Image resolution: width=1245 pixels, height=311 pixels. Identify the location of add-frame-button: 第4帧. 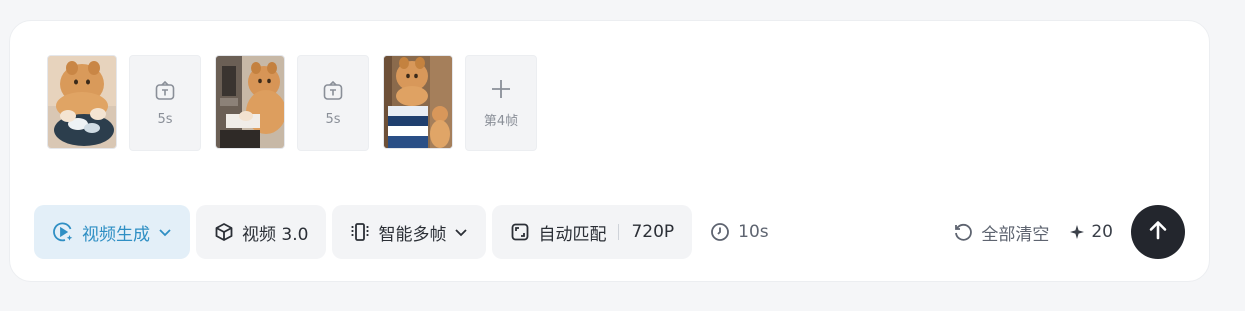
(501, 103).